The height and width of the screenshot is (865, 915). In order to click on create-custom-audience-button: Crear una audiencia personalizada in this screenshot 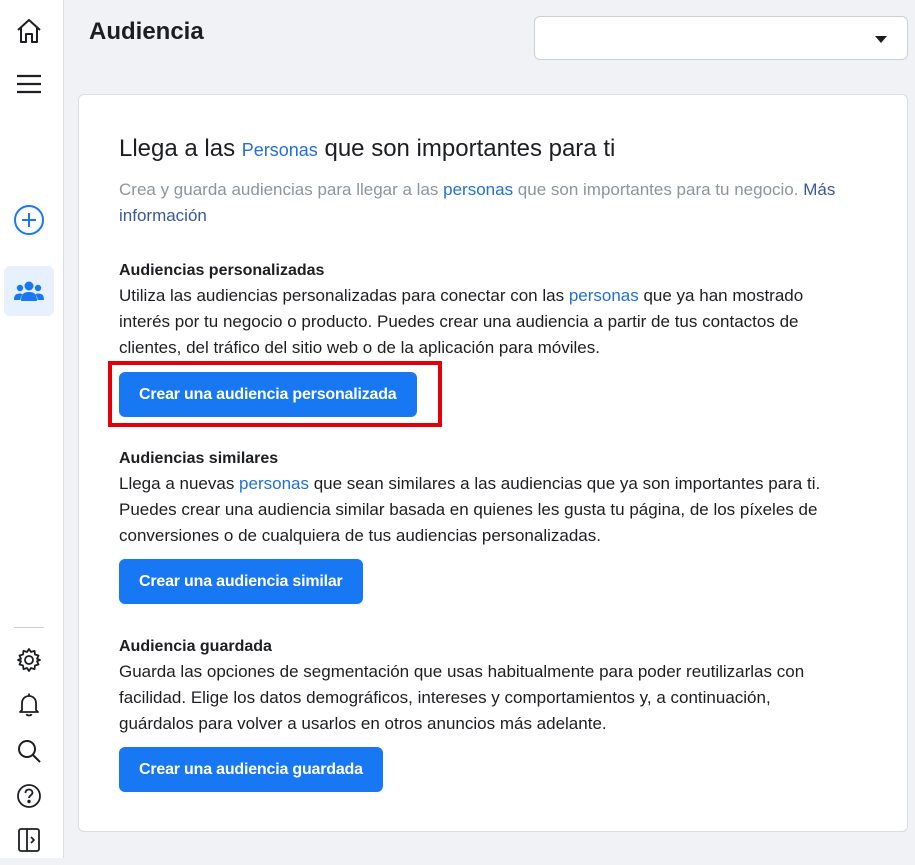, I will do `click(268, 394)`.